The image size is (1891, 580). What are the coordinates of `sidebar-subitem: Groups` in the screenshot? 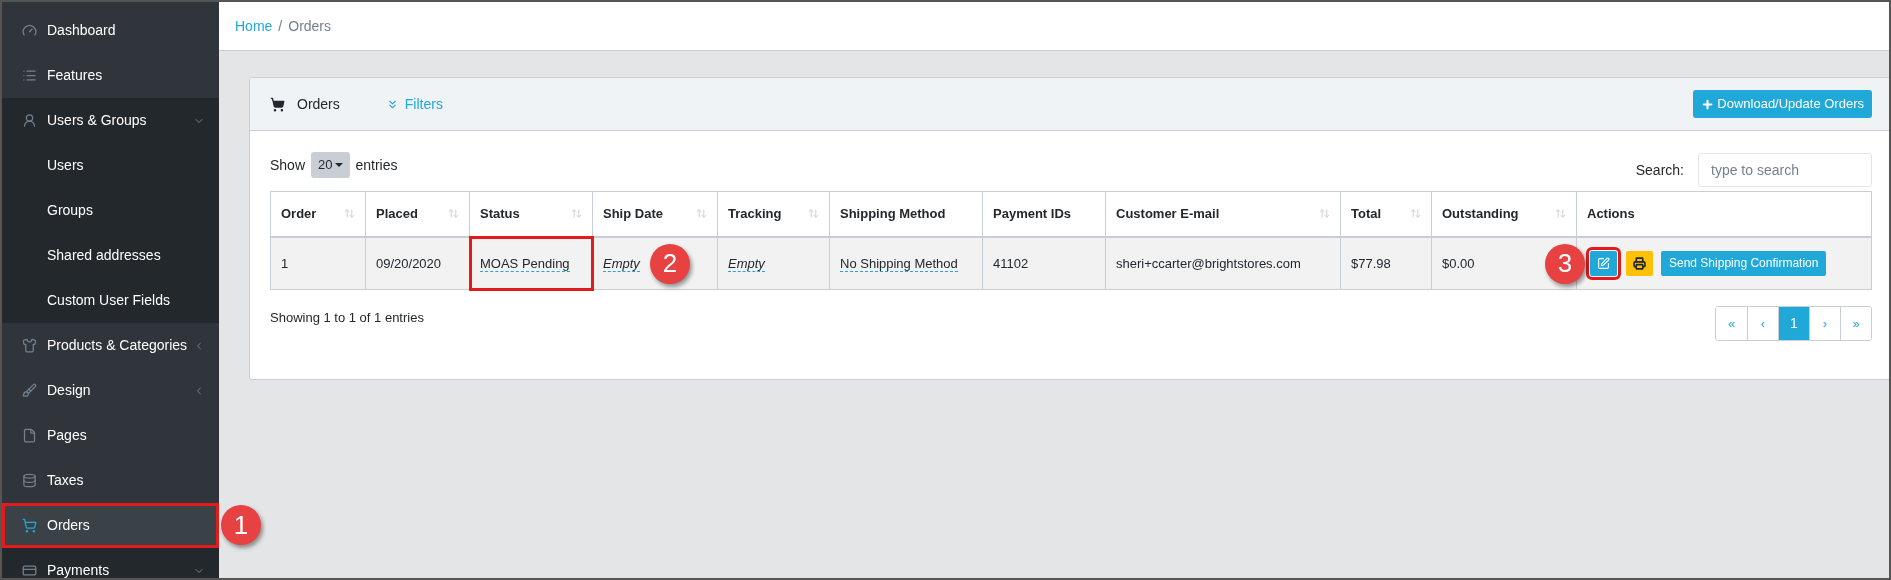 It's located at (110, 210).